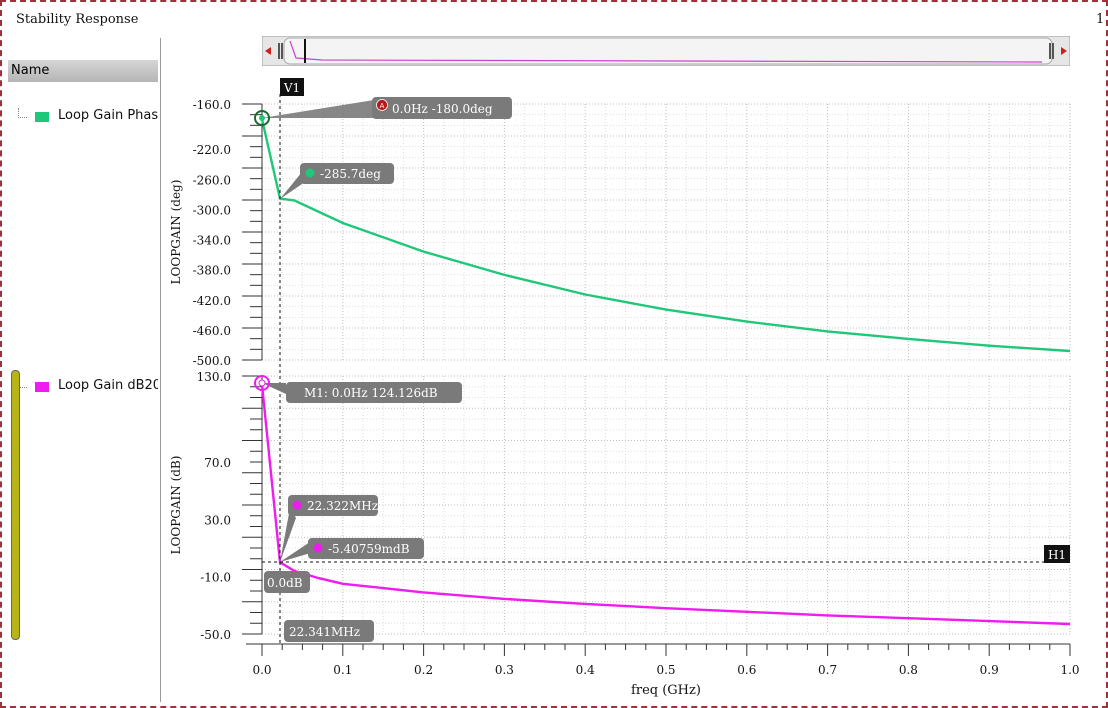 This screenshot has height=708, width=1108. What do you see at coordinates (285, 583) in the screenshot?
I see `h1-value-label: 0.0dB` at bounding box center [285, 583].